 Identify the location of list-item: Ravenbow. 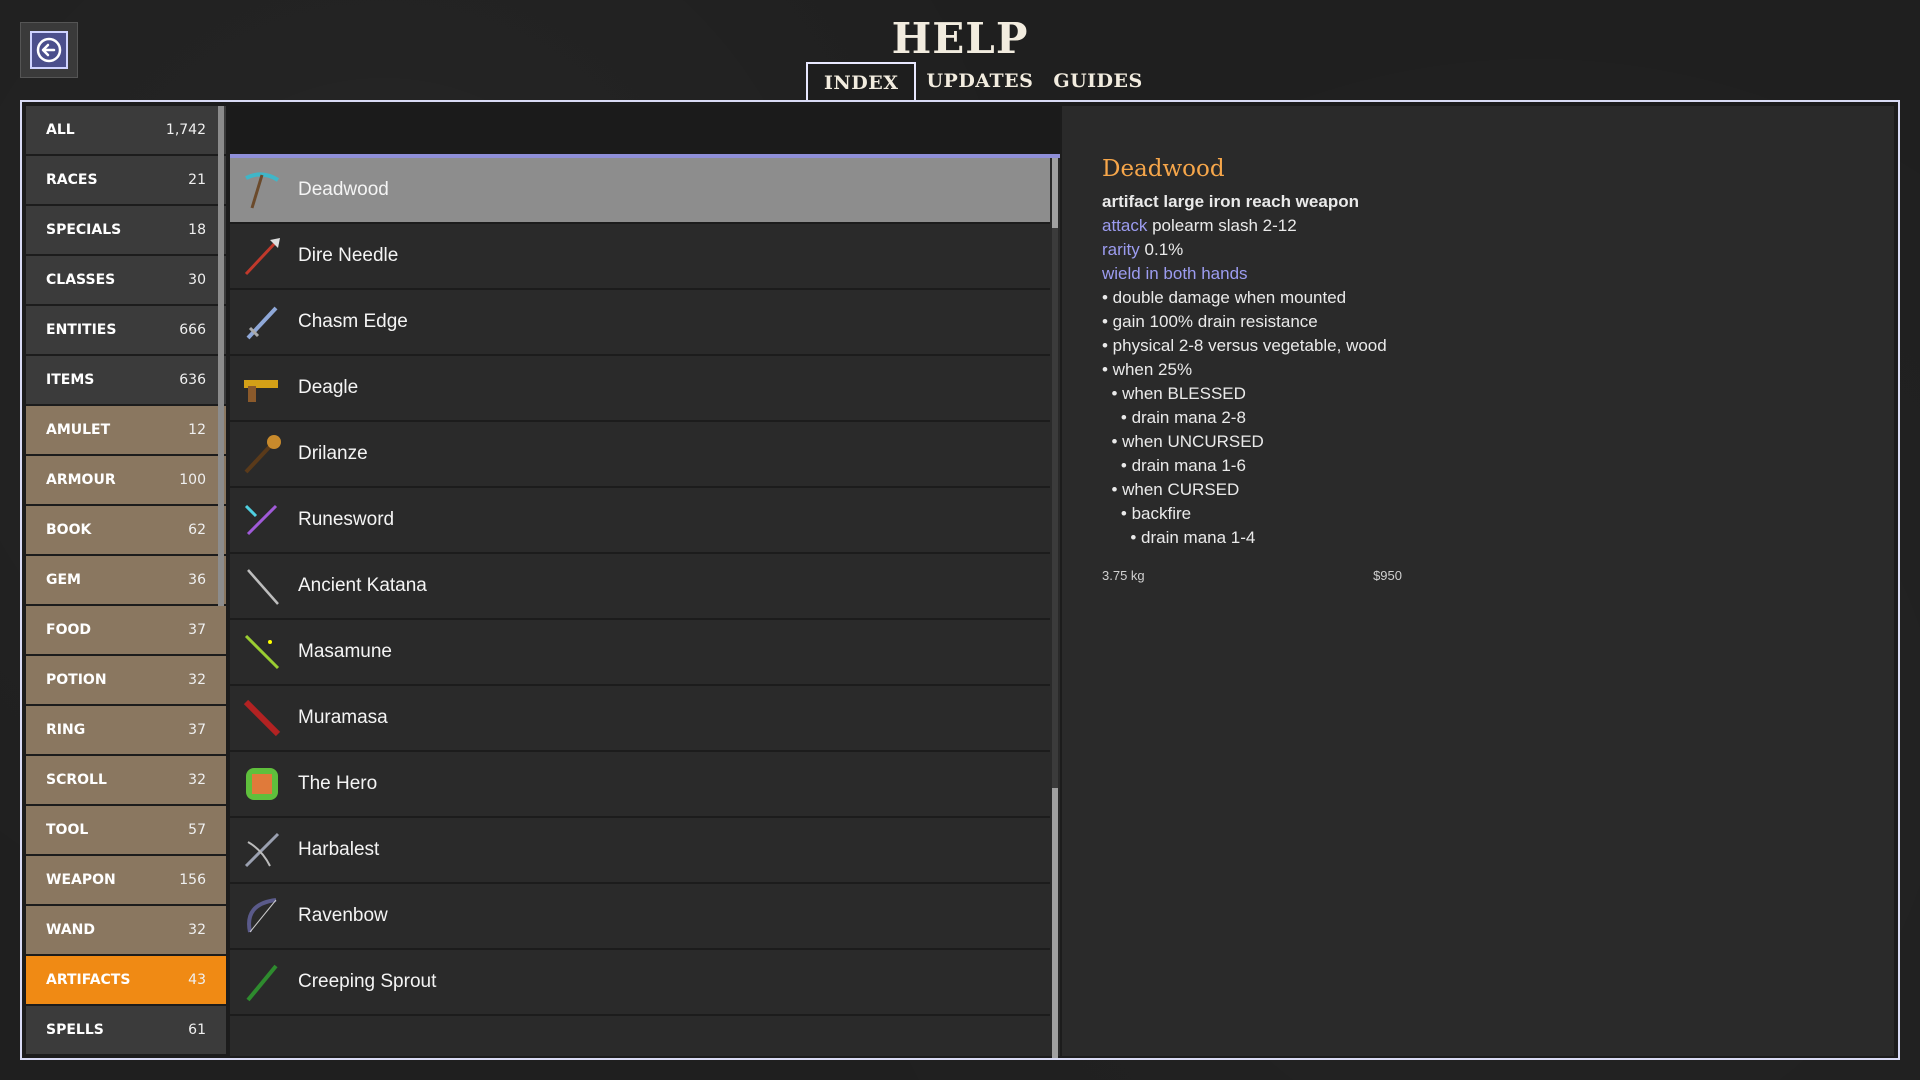
(640, 917).